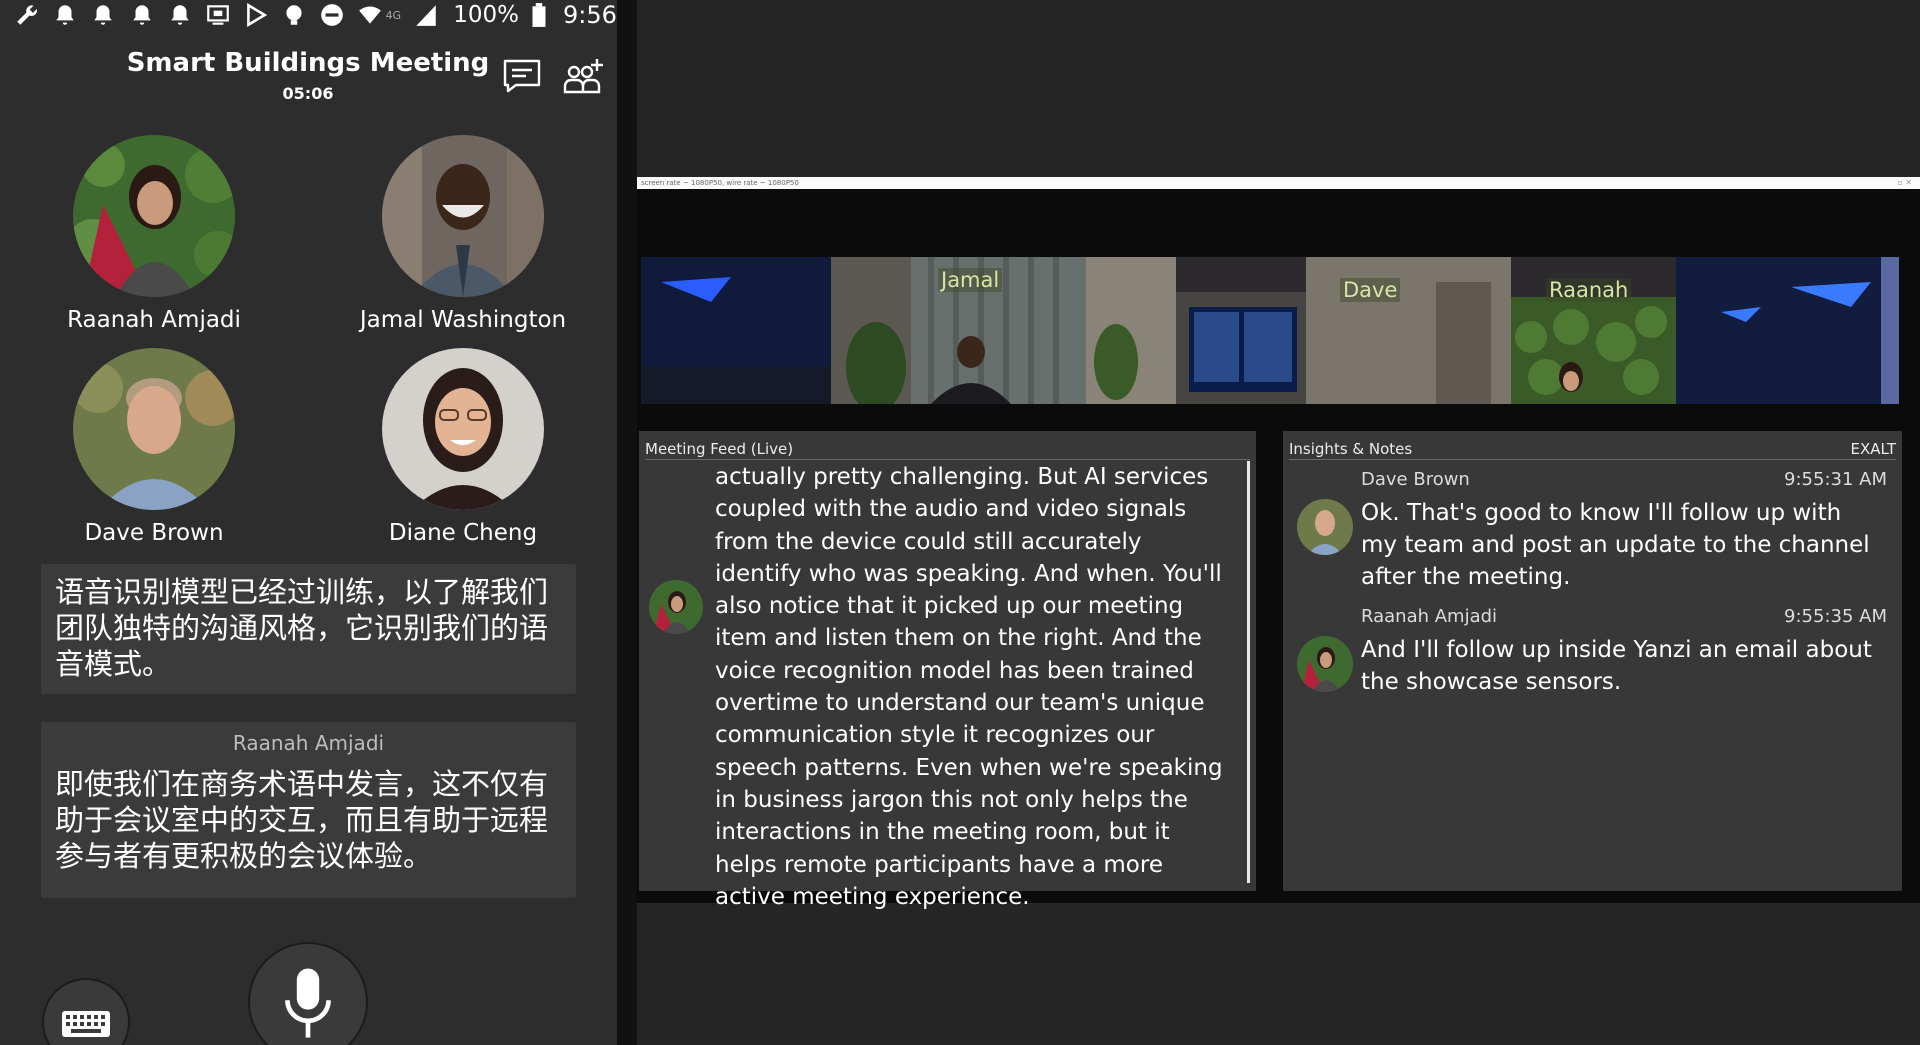 This screenshot has height=1045, width=1920. I want to click on chat-icon, so click(522, 76).